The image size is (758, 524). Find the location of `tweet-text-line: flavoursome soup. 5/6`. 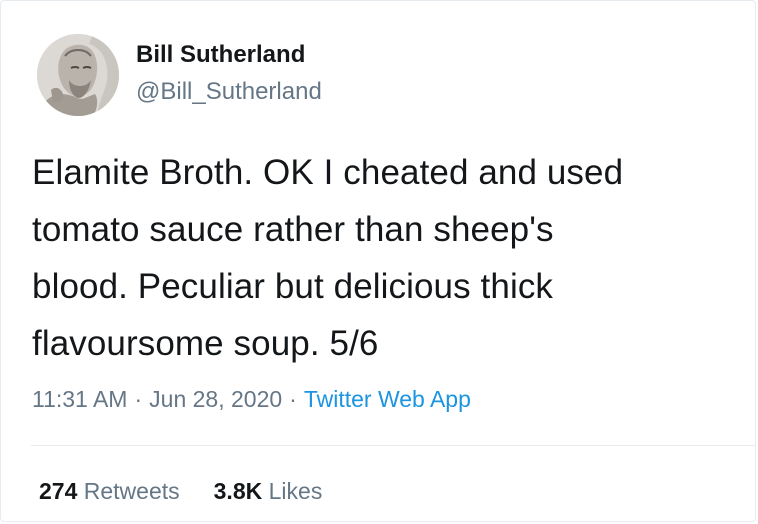

tweet-text-line: flavoursome soup. 5/6 is located at coordinates (205, 343).